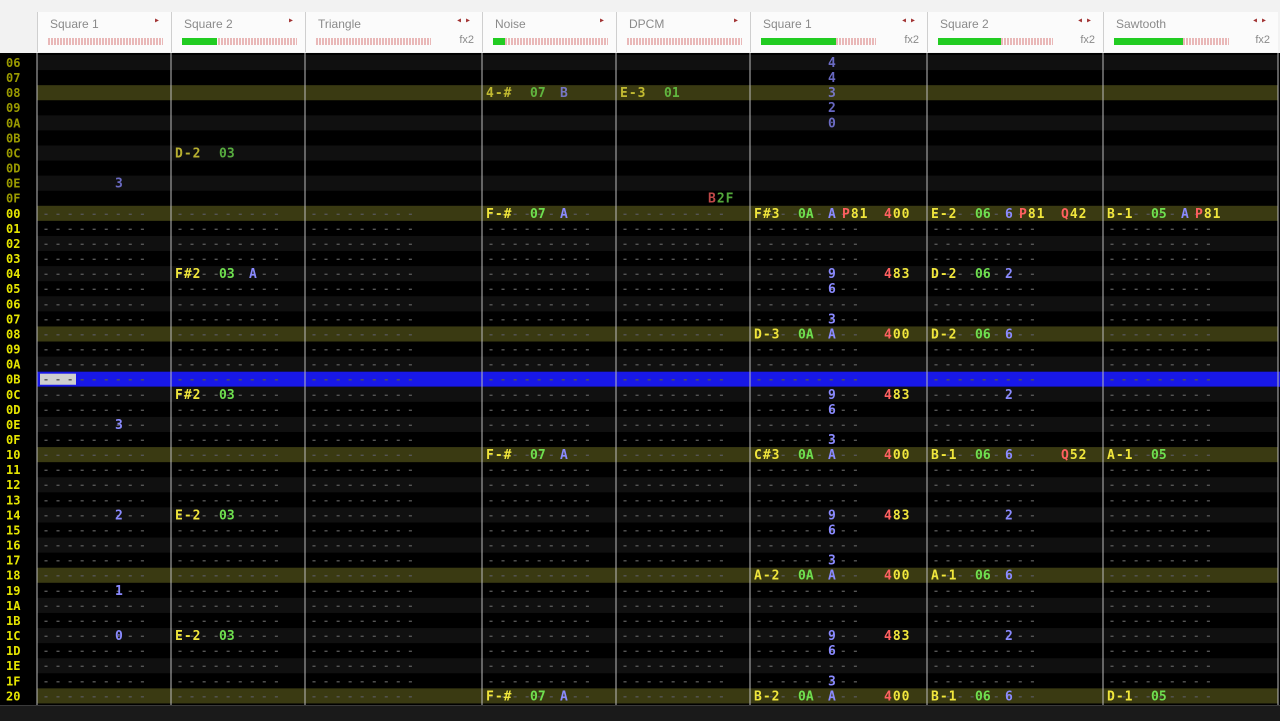 This screenshot has width=1280, height=721. I want to click on instrument-cell: 01, so click(672, 93).